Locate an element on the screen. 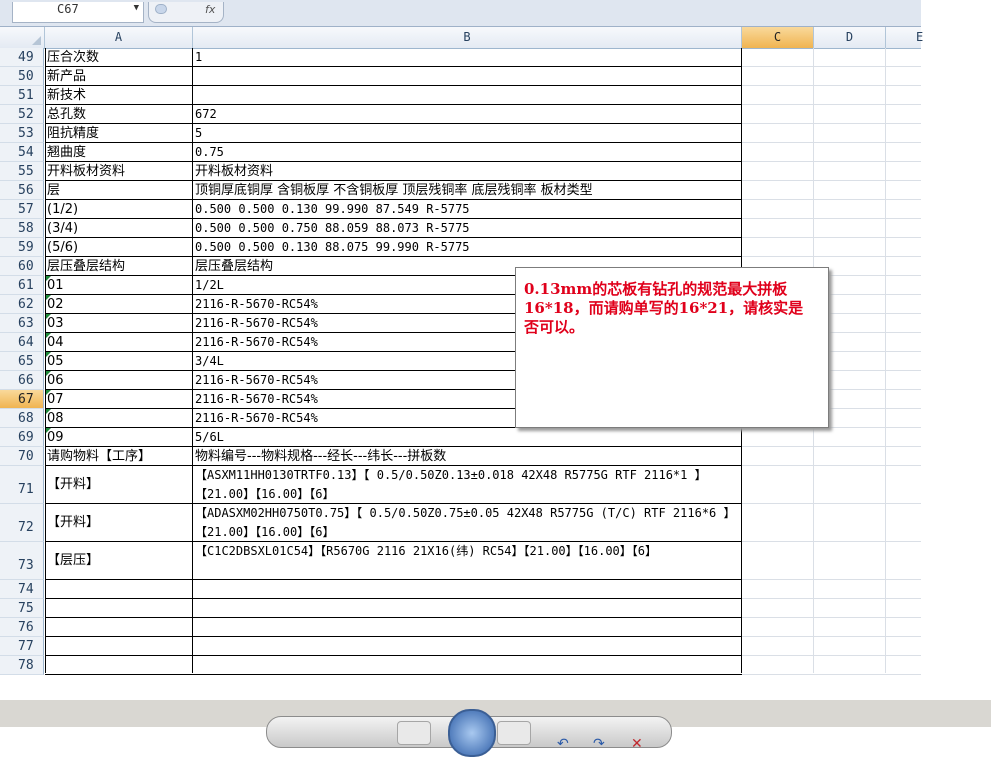 This screenshot has height=757, width=991. cell-a: 总孔数 is located at coordinates (119, 114).